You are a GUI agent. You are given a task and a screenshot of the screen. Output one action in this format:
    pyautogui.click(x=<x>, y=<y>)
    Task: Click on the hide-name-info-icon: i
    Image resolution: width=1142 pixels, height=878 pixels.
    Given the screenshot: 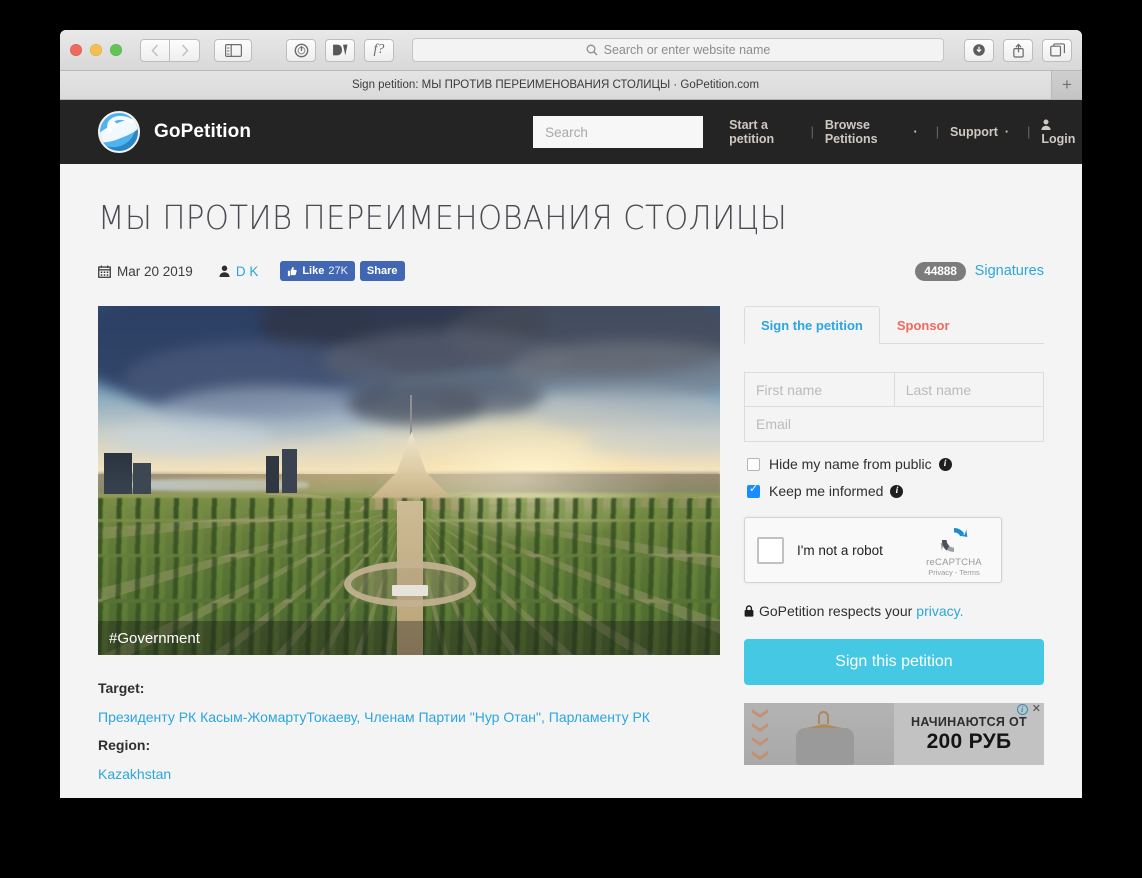 What is the action you would take?
    pyautogui.click(x=945, y=464)
    